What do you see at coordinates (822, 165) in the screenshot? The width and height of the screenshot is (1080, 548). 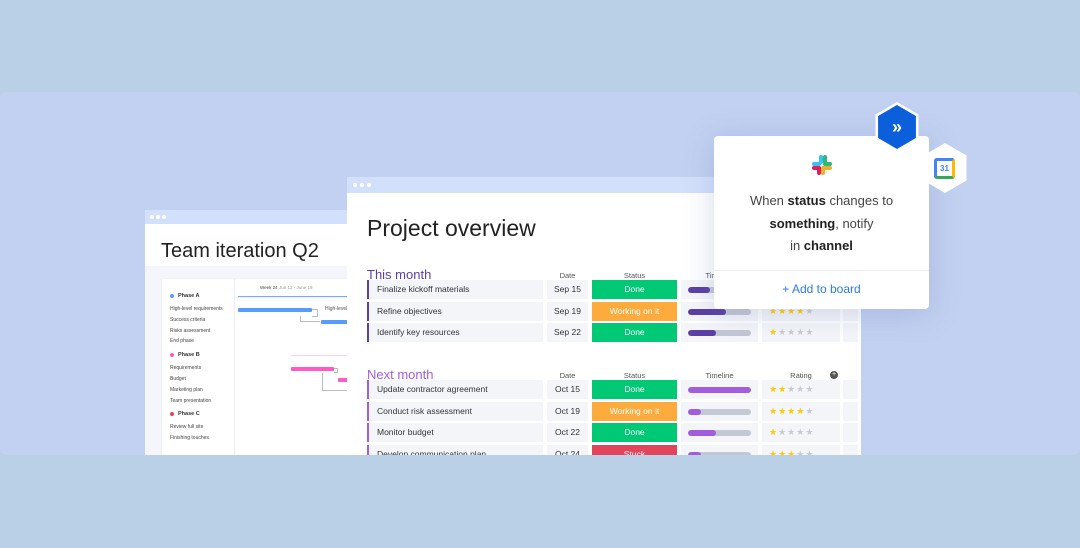 I see `slack-icon` at bounding box center [822, 165].